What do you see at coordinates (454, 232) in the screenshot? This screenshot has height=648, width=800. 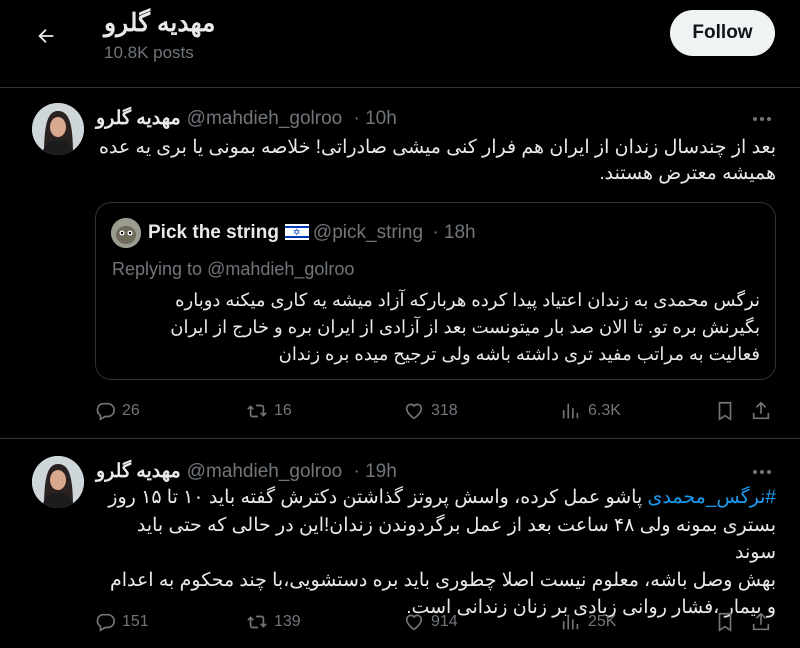 I see `tweet-time: · 18h` at bounding box center [454, 232].